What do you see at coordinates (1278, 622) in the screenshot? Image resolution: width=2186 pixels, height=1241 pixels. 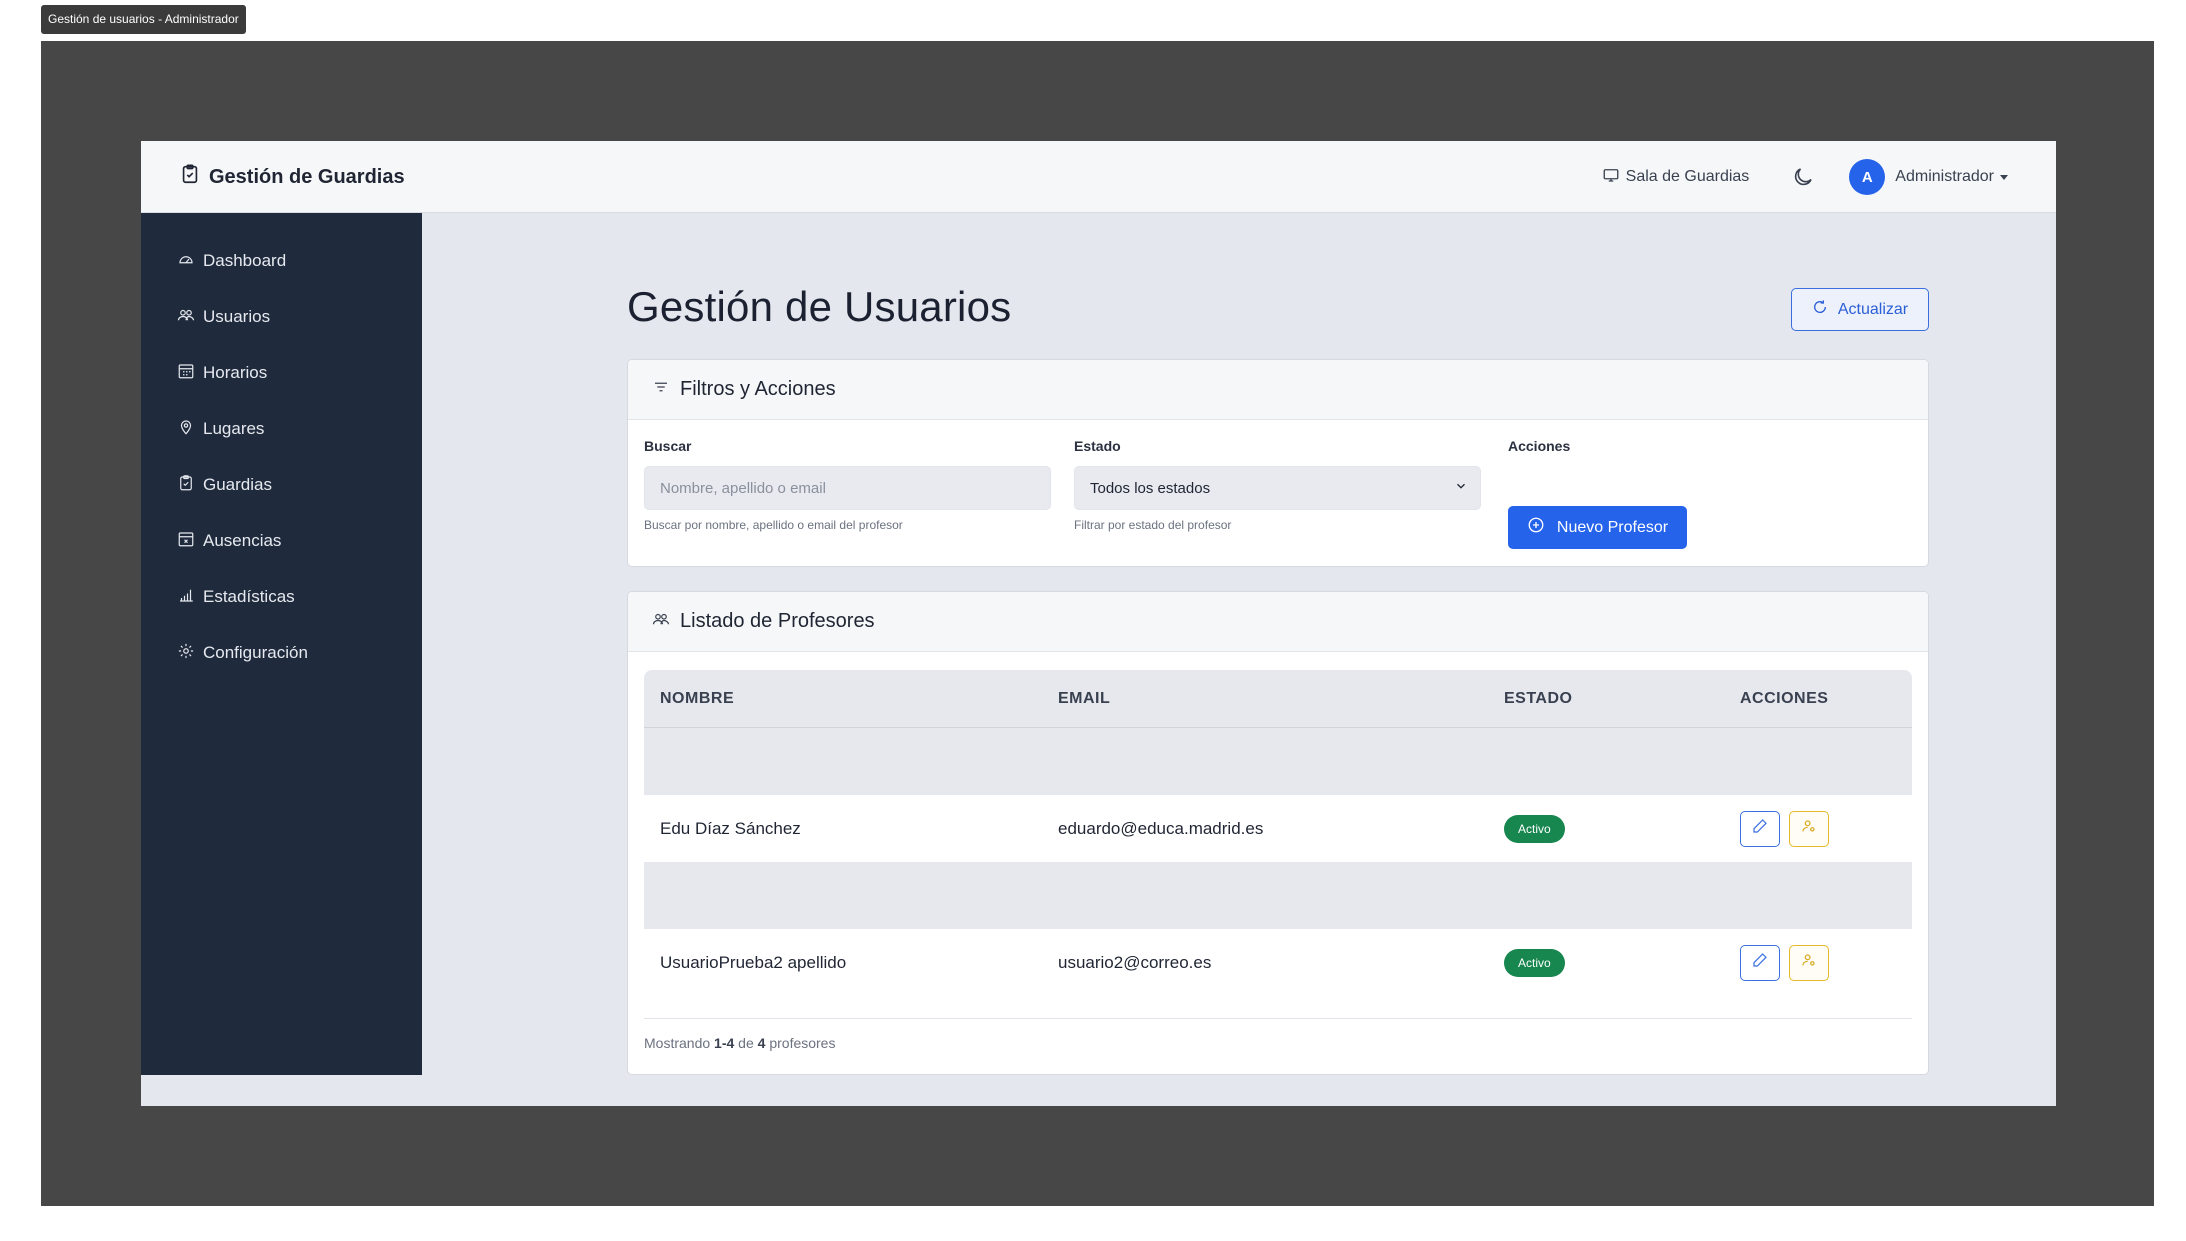 I see `profesores-card-header: Listado de Profesores` at bounding box center [1278, 622].